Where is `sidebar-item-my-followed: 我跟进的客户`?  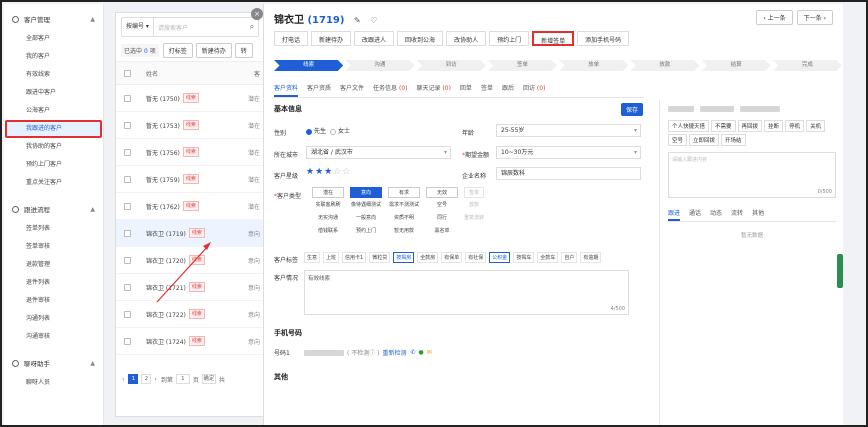 sidebar-item-my-followed: 我跟进的客户 is located at coordinates (53, 129).